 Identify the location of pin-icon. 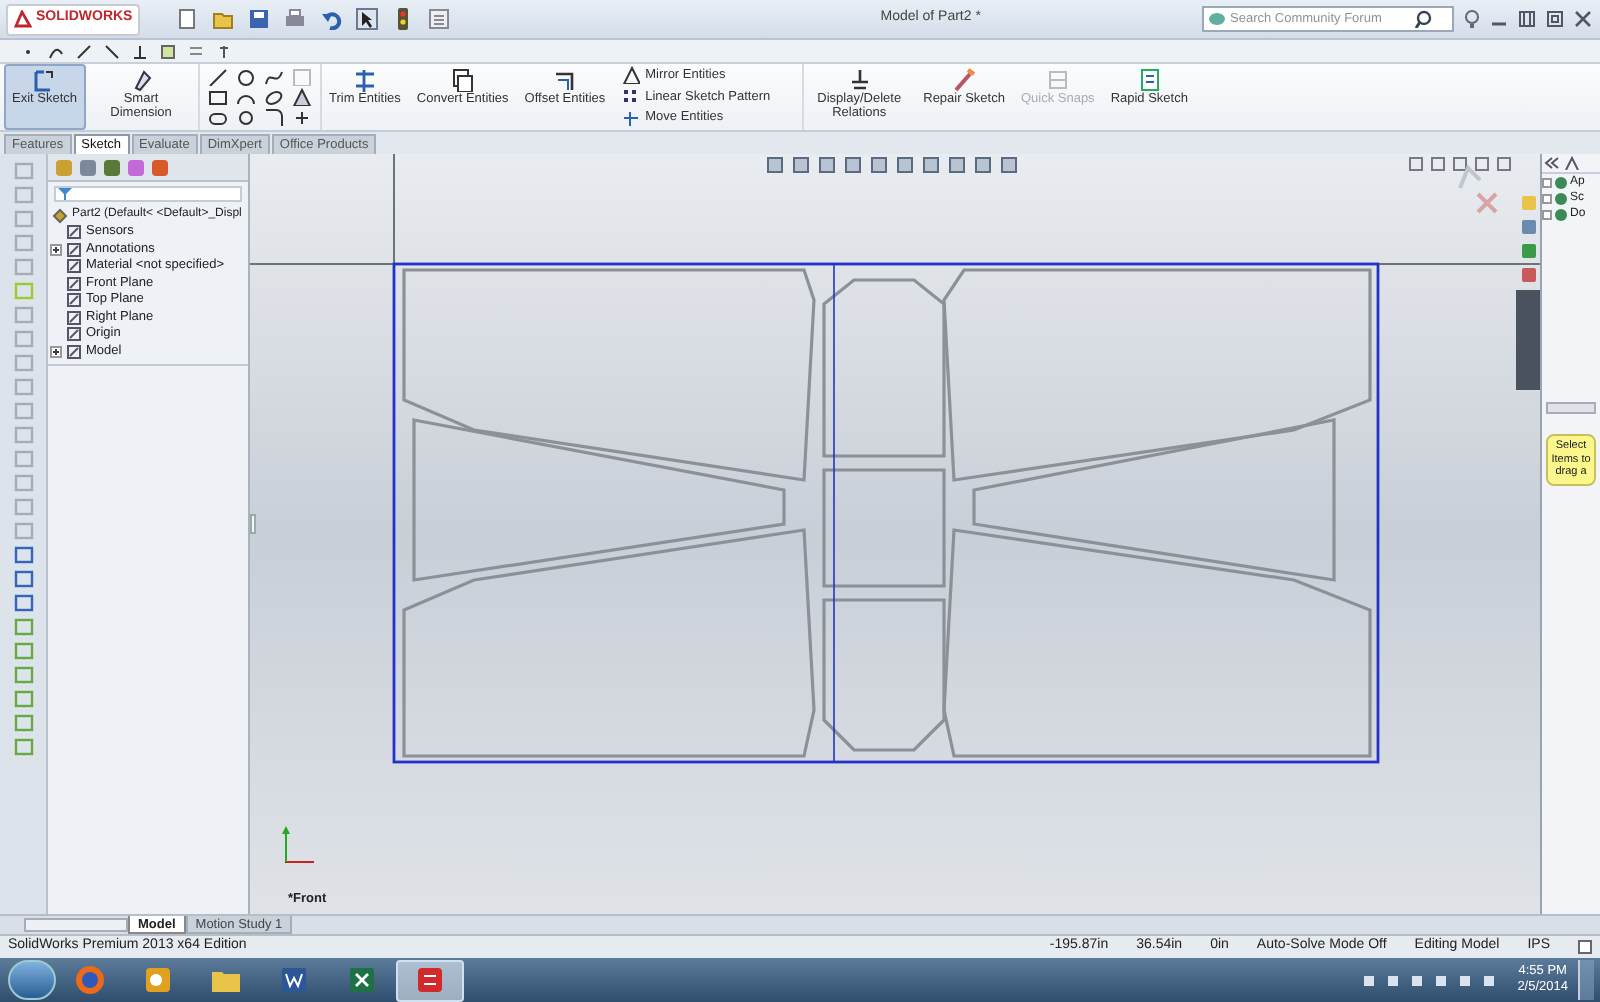
(224, 51).